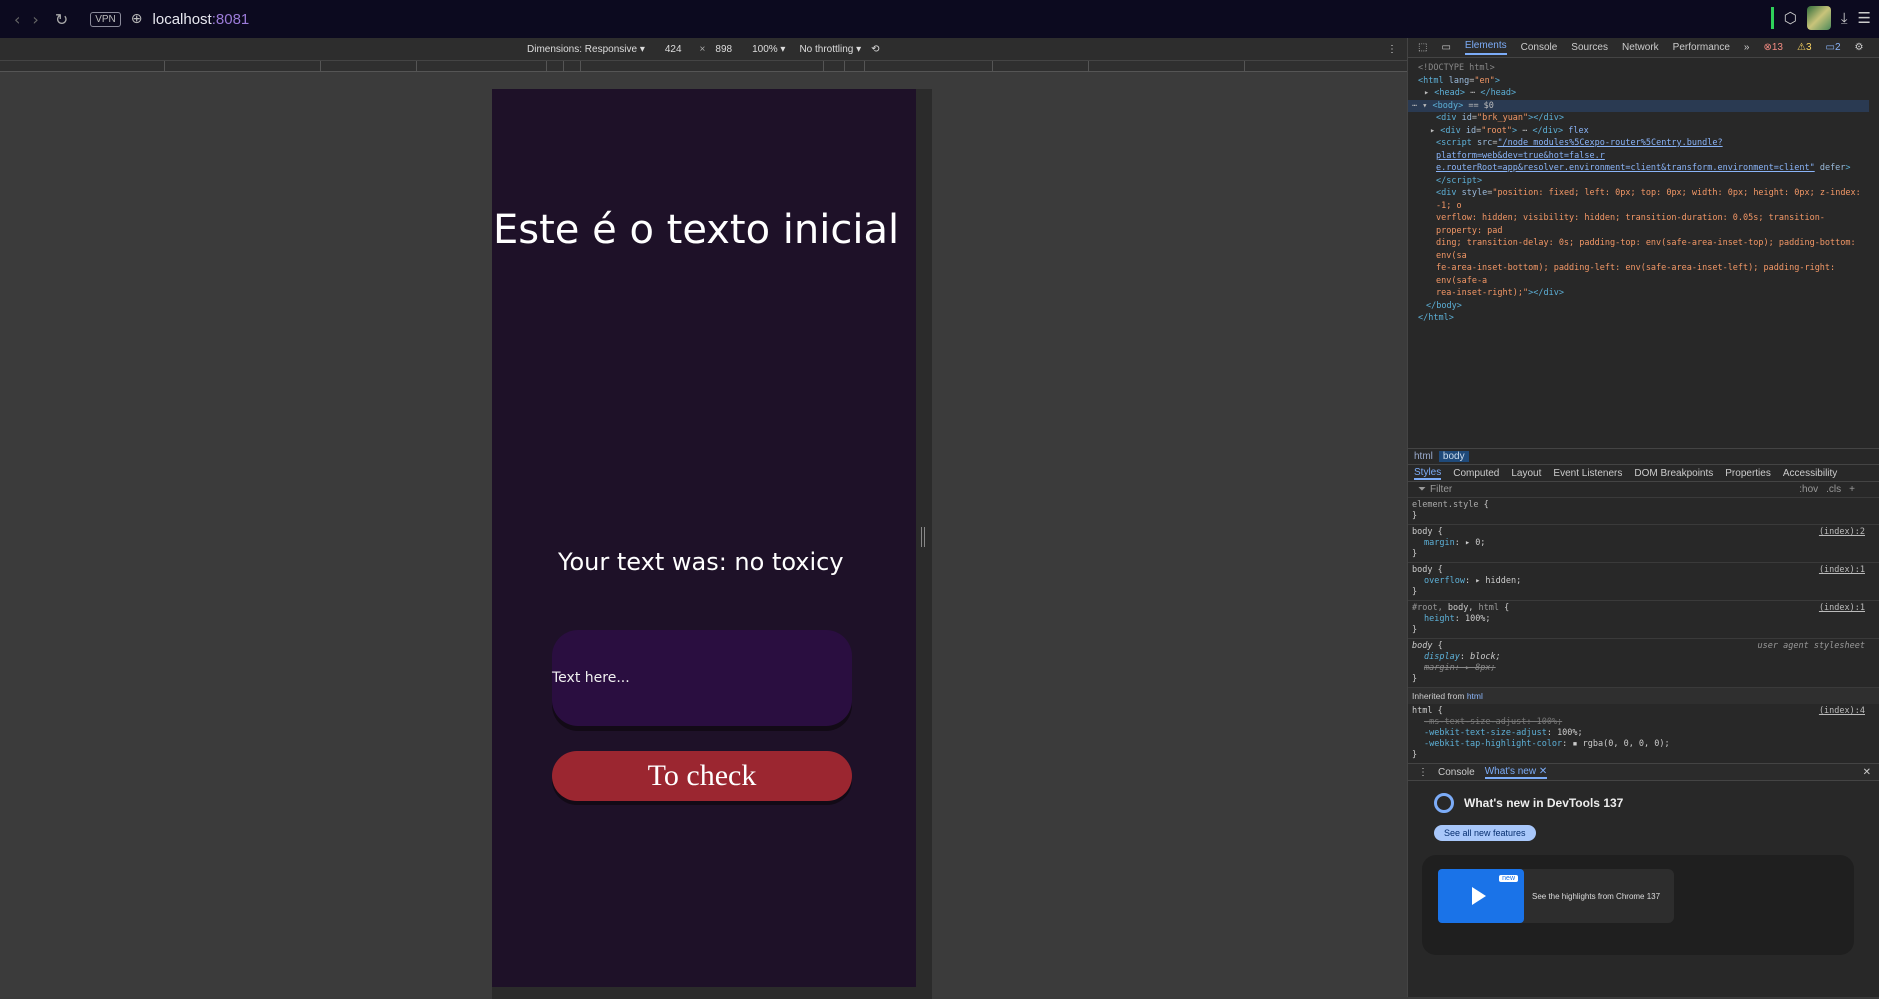 The height and width of the screenshot is (999, 1879). I want to click on vpn-badge: VPN, so click(105, 19).